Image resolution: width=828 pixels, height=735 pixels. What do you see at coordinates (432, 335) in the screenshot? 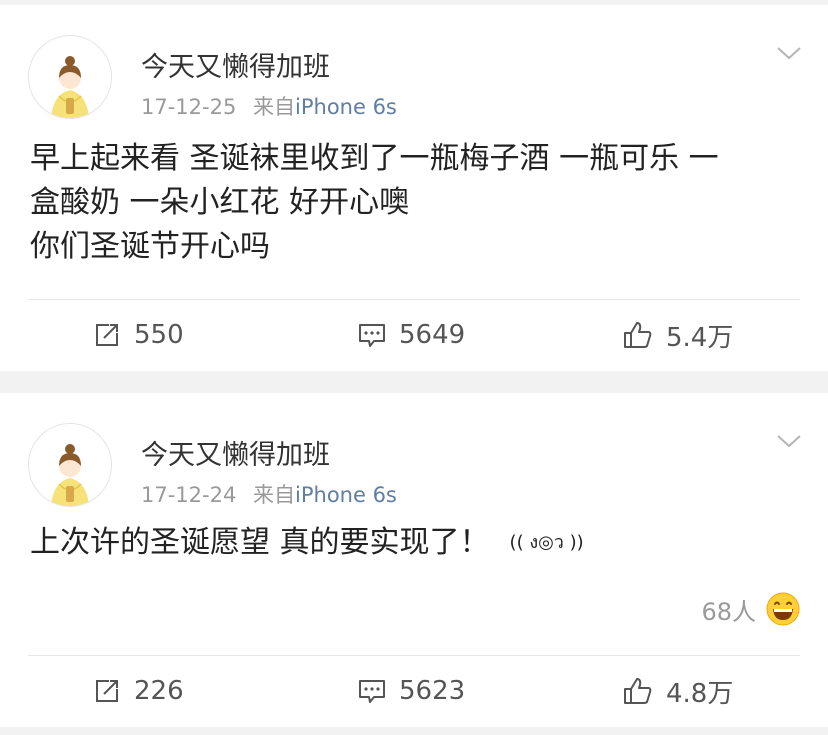
I see `comment-count: 5649` at bounding box center [432, 335].